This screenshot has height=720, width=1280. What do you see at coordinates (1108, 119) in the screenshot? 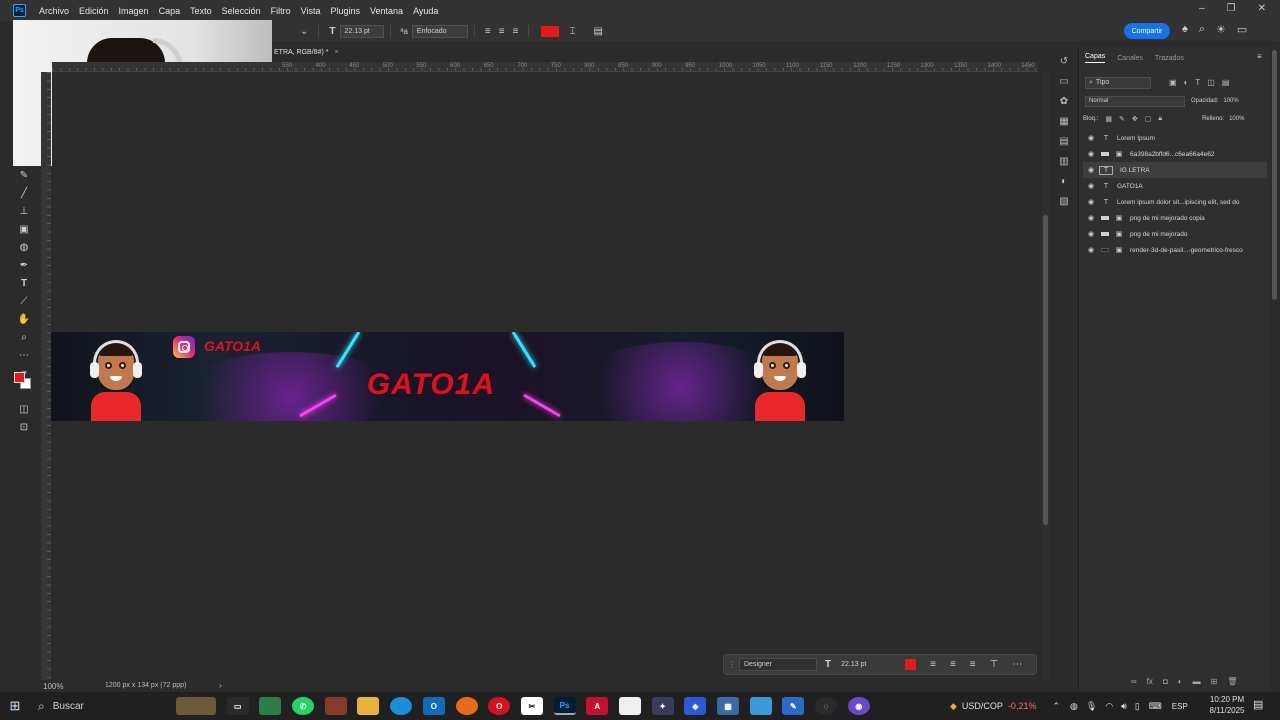
I see `lock-transparency-icon: ▦` at bounding box center [1108, 119].